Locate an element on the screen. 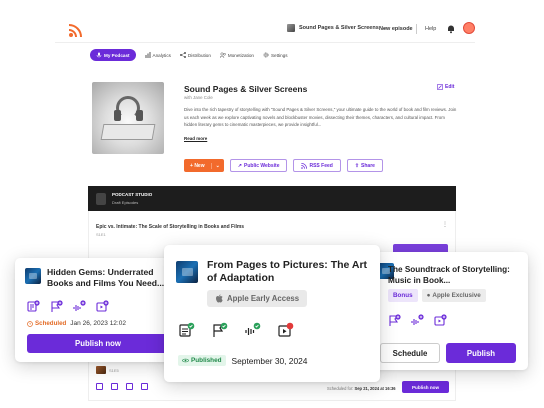 This screenshot has width=544, height=408. scheduled-badge: Scheduled is located at coordinates (46, 323).